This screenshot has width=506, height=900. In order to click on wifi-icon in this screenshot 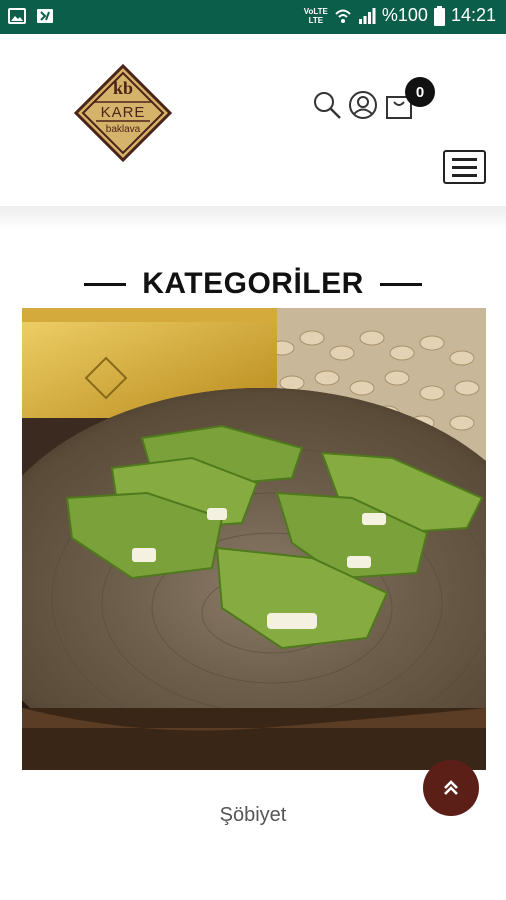, I will do `click(343, 16)`.